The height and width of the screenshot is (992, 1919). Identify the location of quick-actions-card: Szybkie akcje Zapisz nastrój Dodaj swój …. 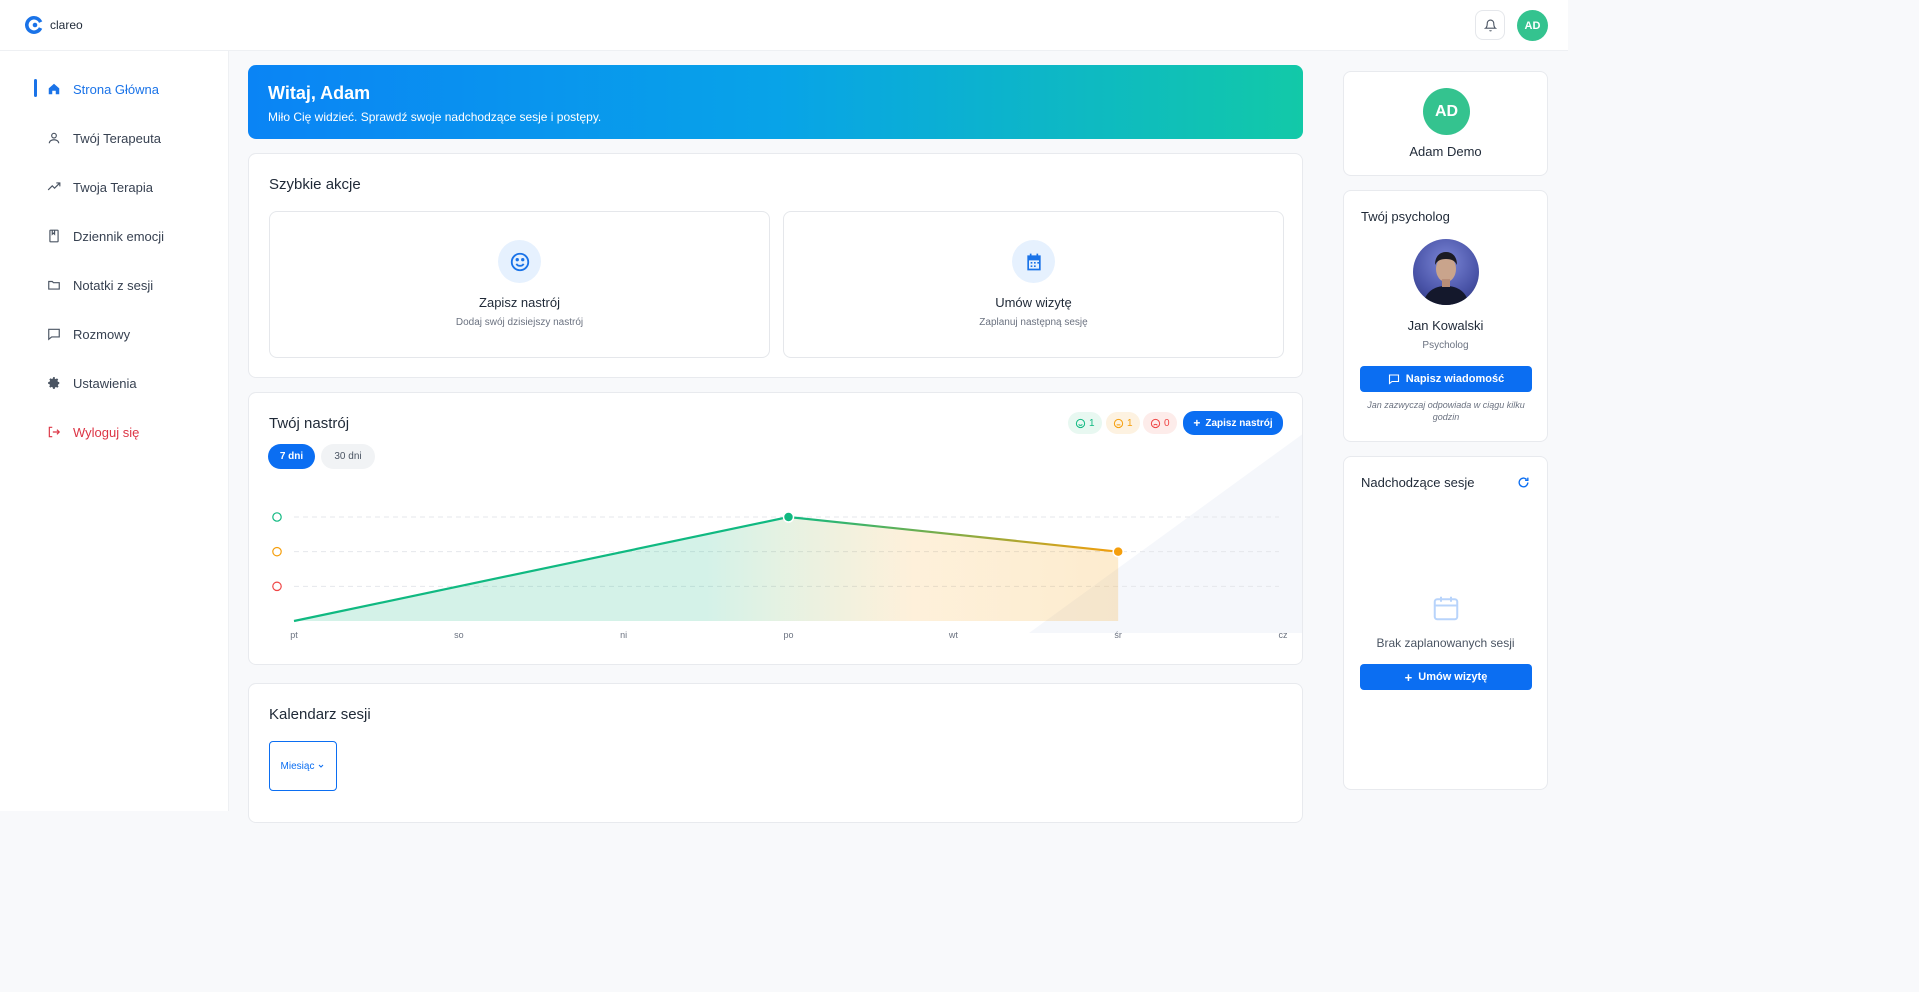
(775, 265).